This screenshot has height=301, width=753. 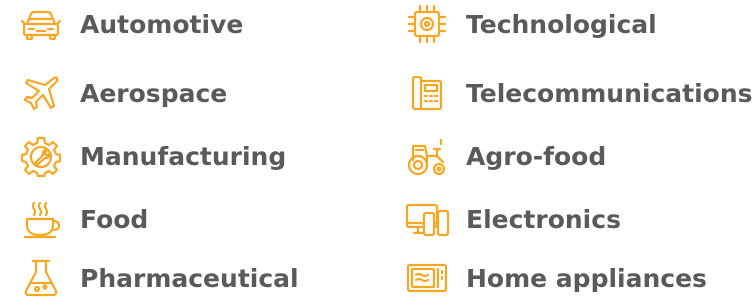 What do you see at coordinates (561, 24) in the screenshot?
I see `industry-label: Technological` at bounding box center [561, 24].